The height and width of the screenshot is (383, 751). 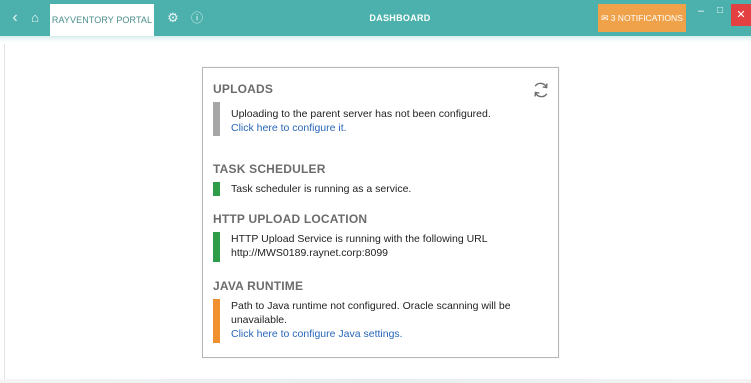 I want to click on gear-icon: ⚙, so click(x=173, y=18).